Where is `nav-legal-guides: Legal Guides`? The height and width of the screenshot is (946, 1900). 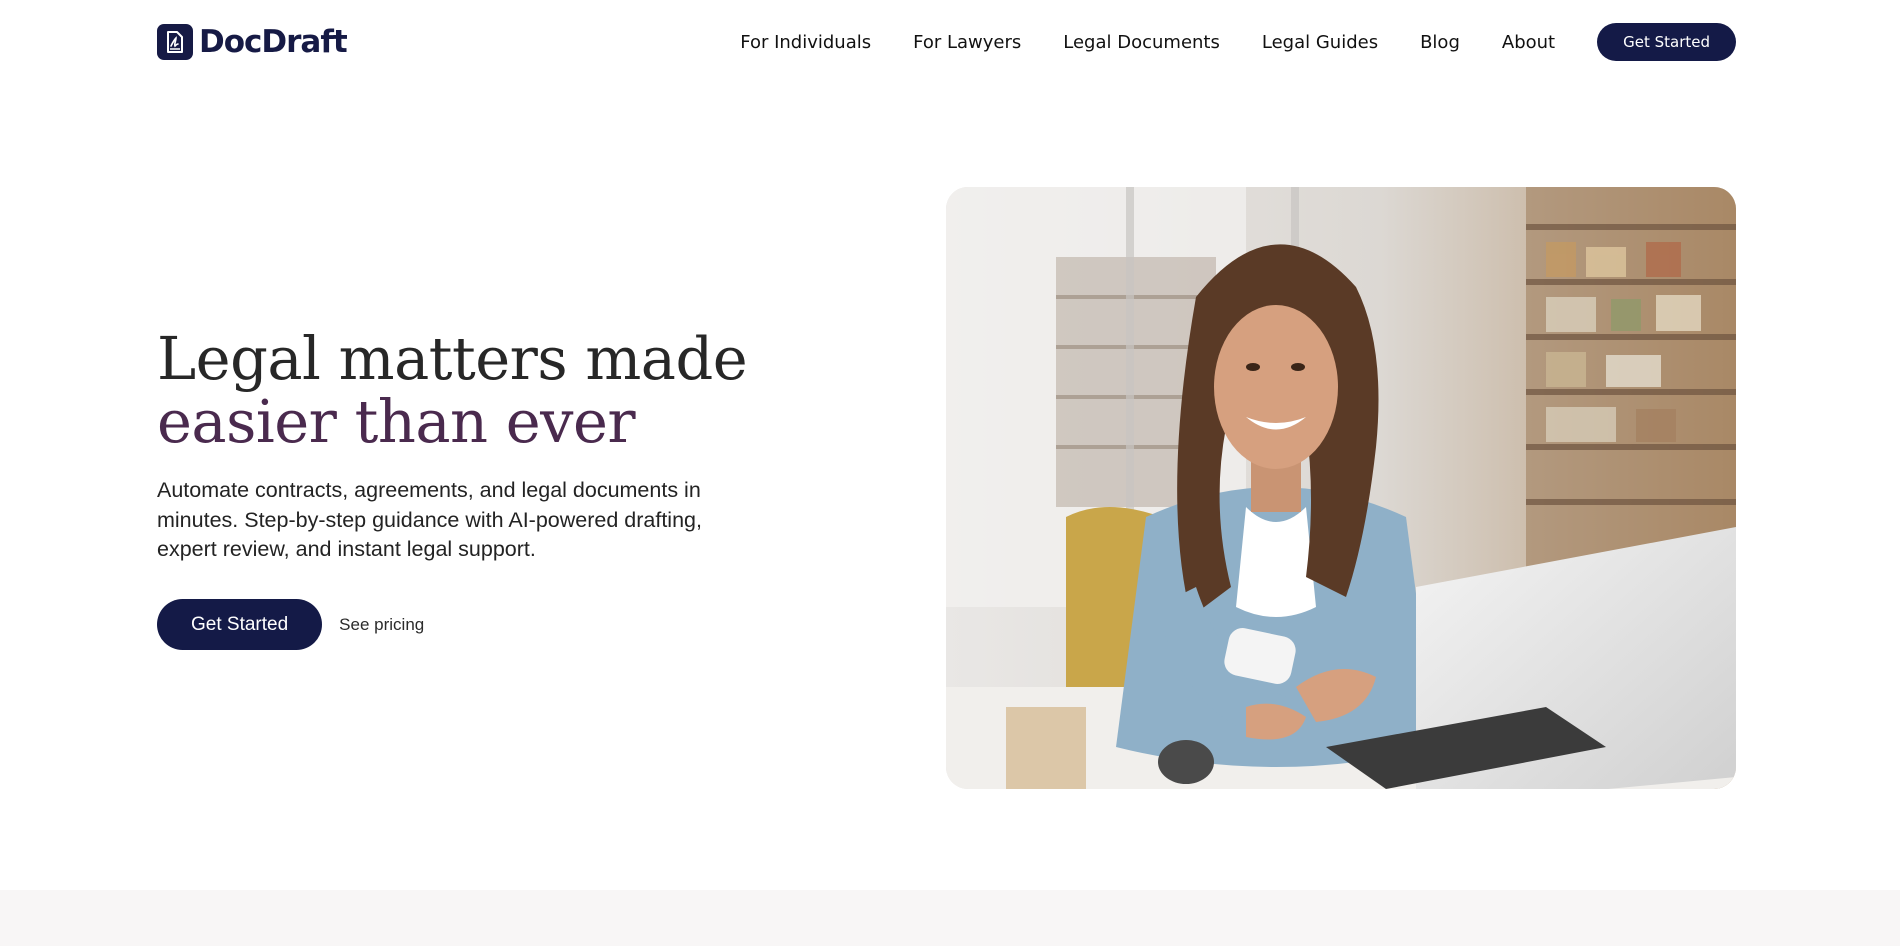
nav-legal-guides: Legal Guides is located at coordinates (1320, 42).